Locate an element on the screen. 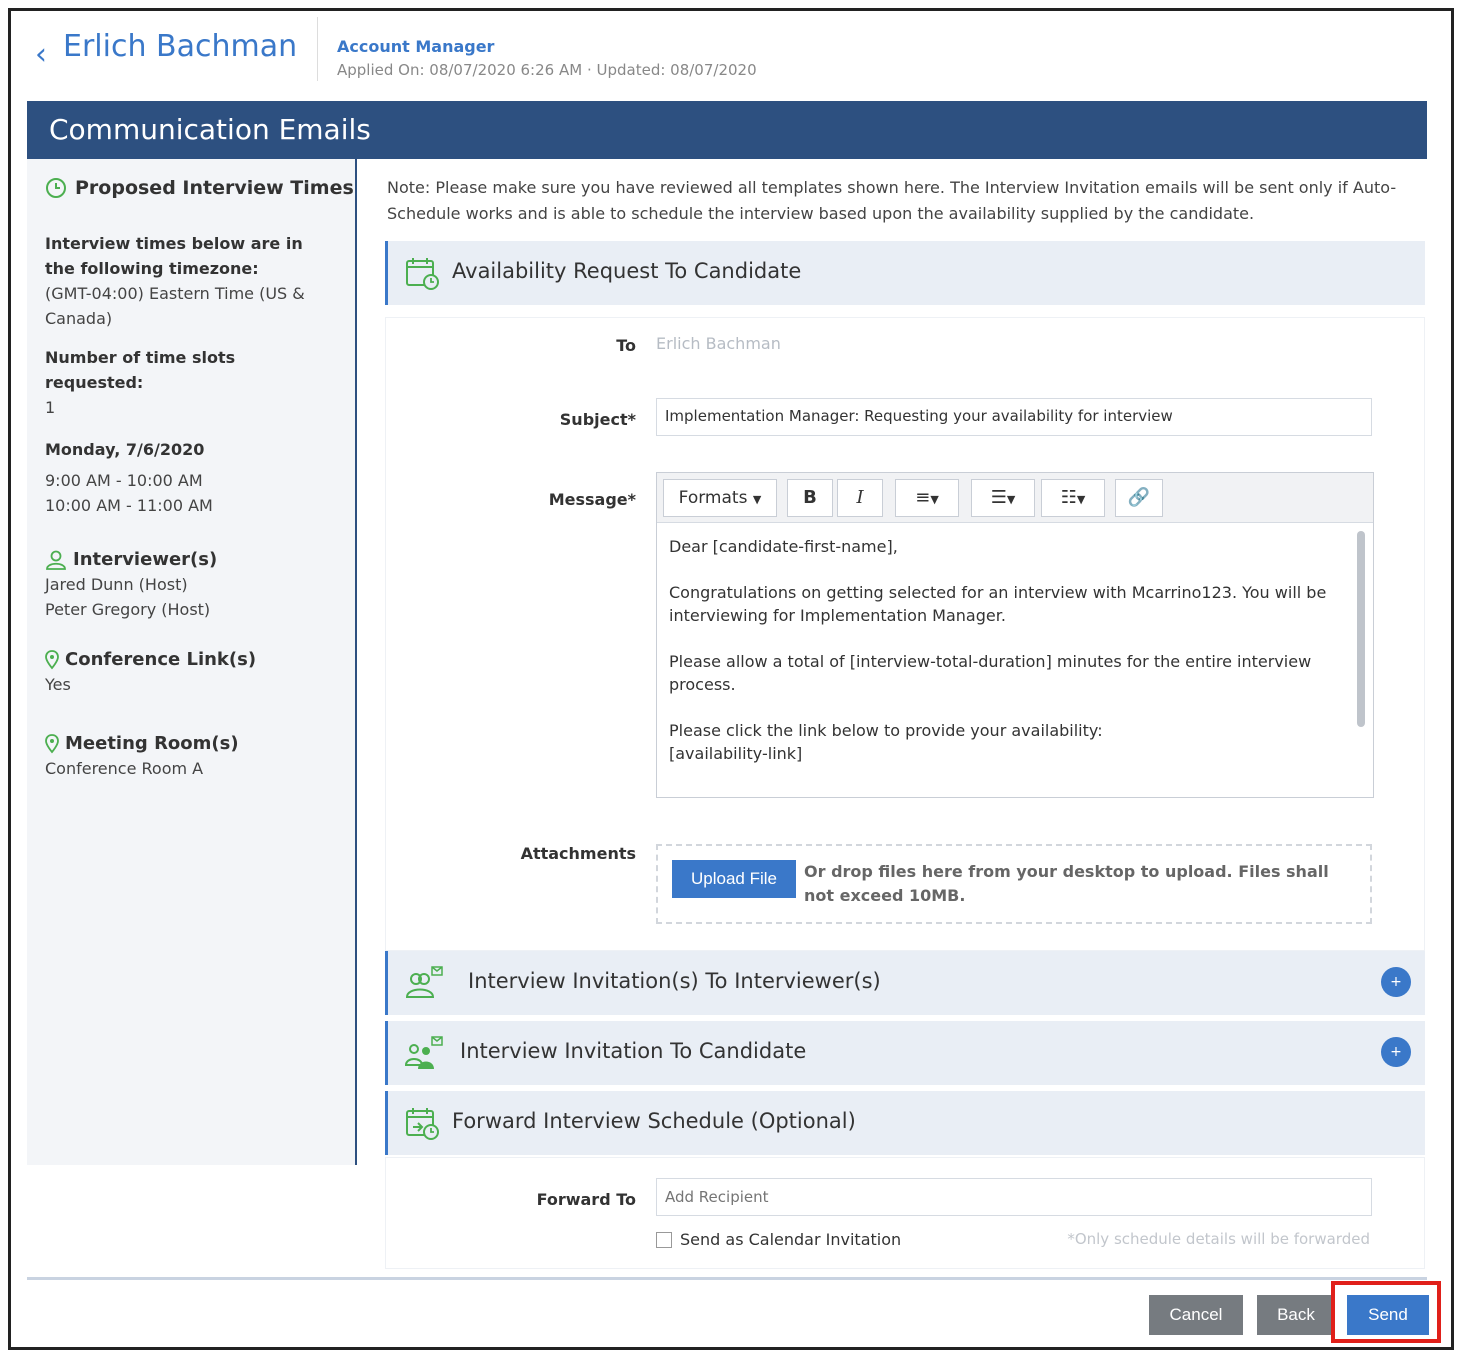 The image size is (1462, 1358). subject-label-text: Subject is located at coordinates (593, 419).